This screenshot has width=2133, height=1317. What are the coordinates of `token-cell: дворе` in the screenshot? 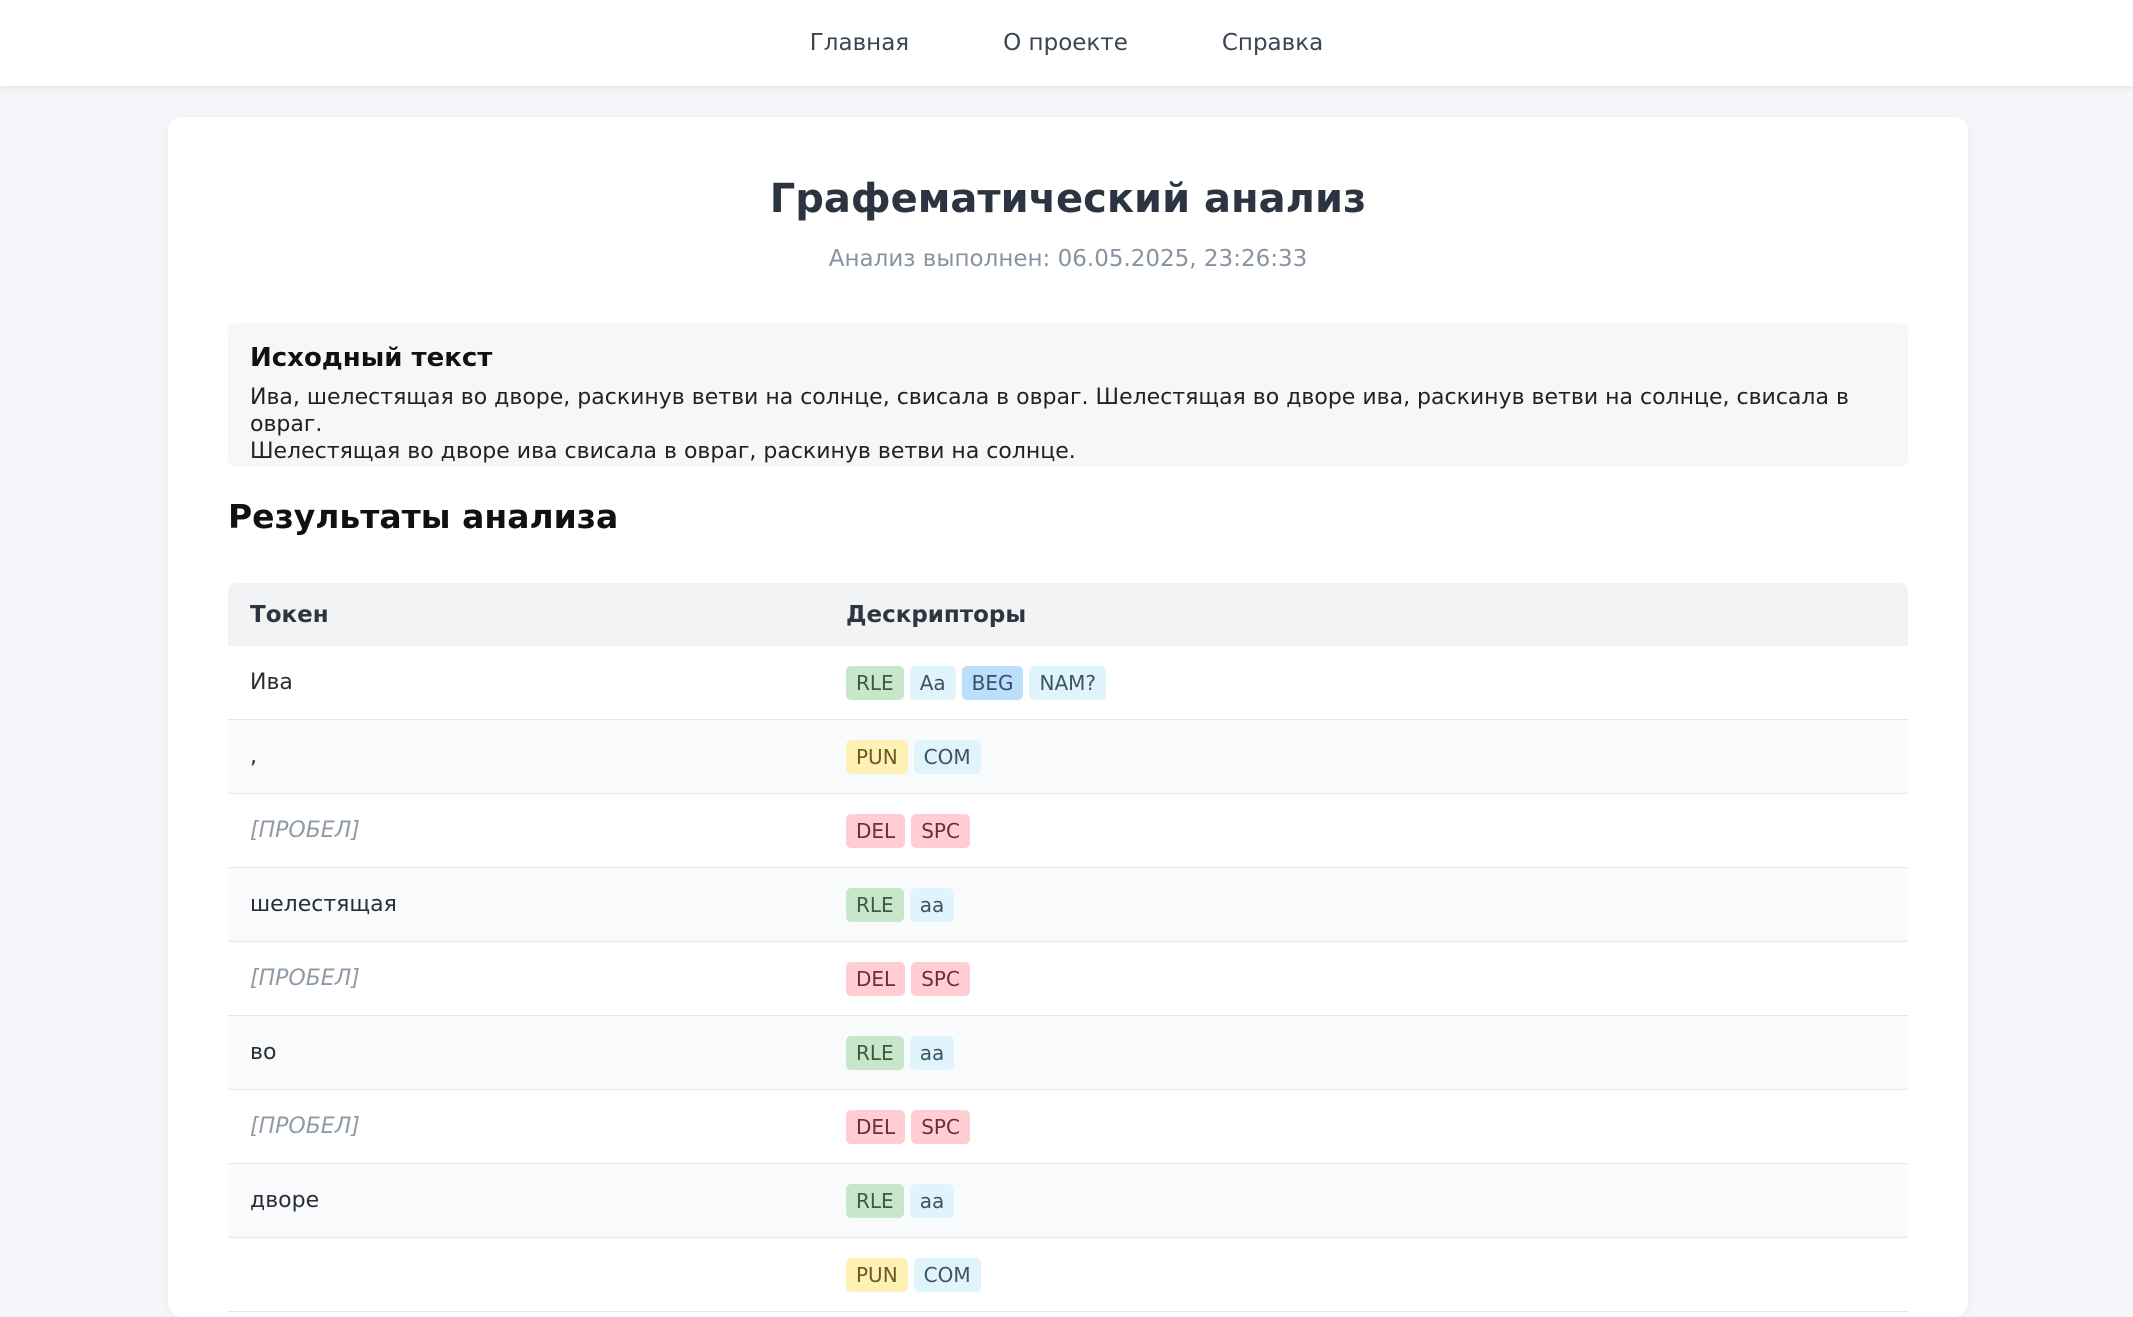 It's located at (285, 1200).